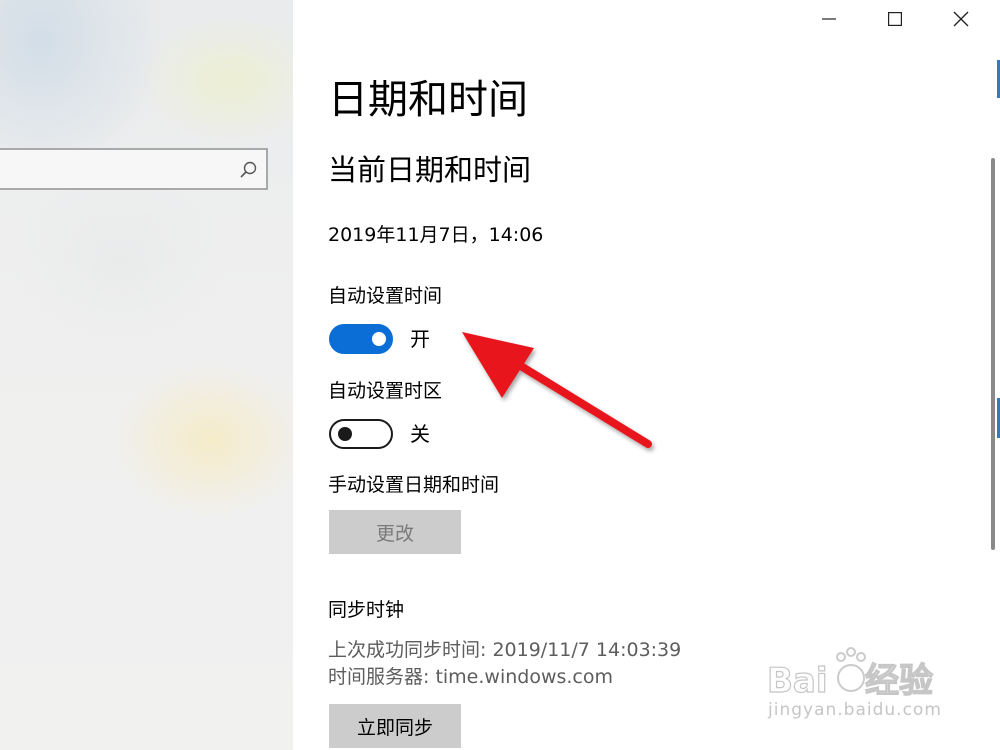  I want to click on maximize-icon, so click(895, 19).